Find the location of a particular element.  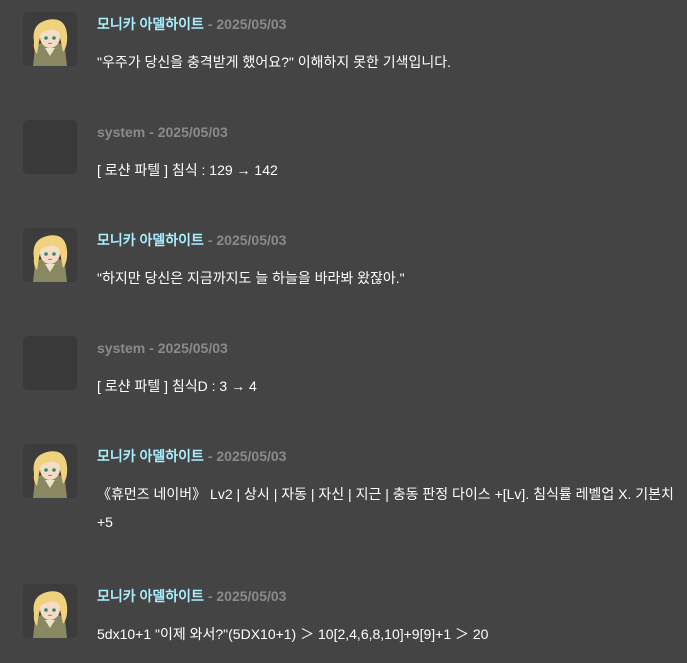

message-text: [ 로샨 파텔 ] 침식D : 3 → 4 is located at coordinates (177, 386).